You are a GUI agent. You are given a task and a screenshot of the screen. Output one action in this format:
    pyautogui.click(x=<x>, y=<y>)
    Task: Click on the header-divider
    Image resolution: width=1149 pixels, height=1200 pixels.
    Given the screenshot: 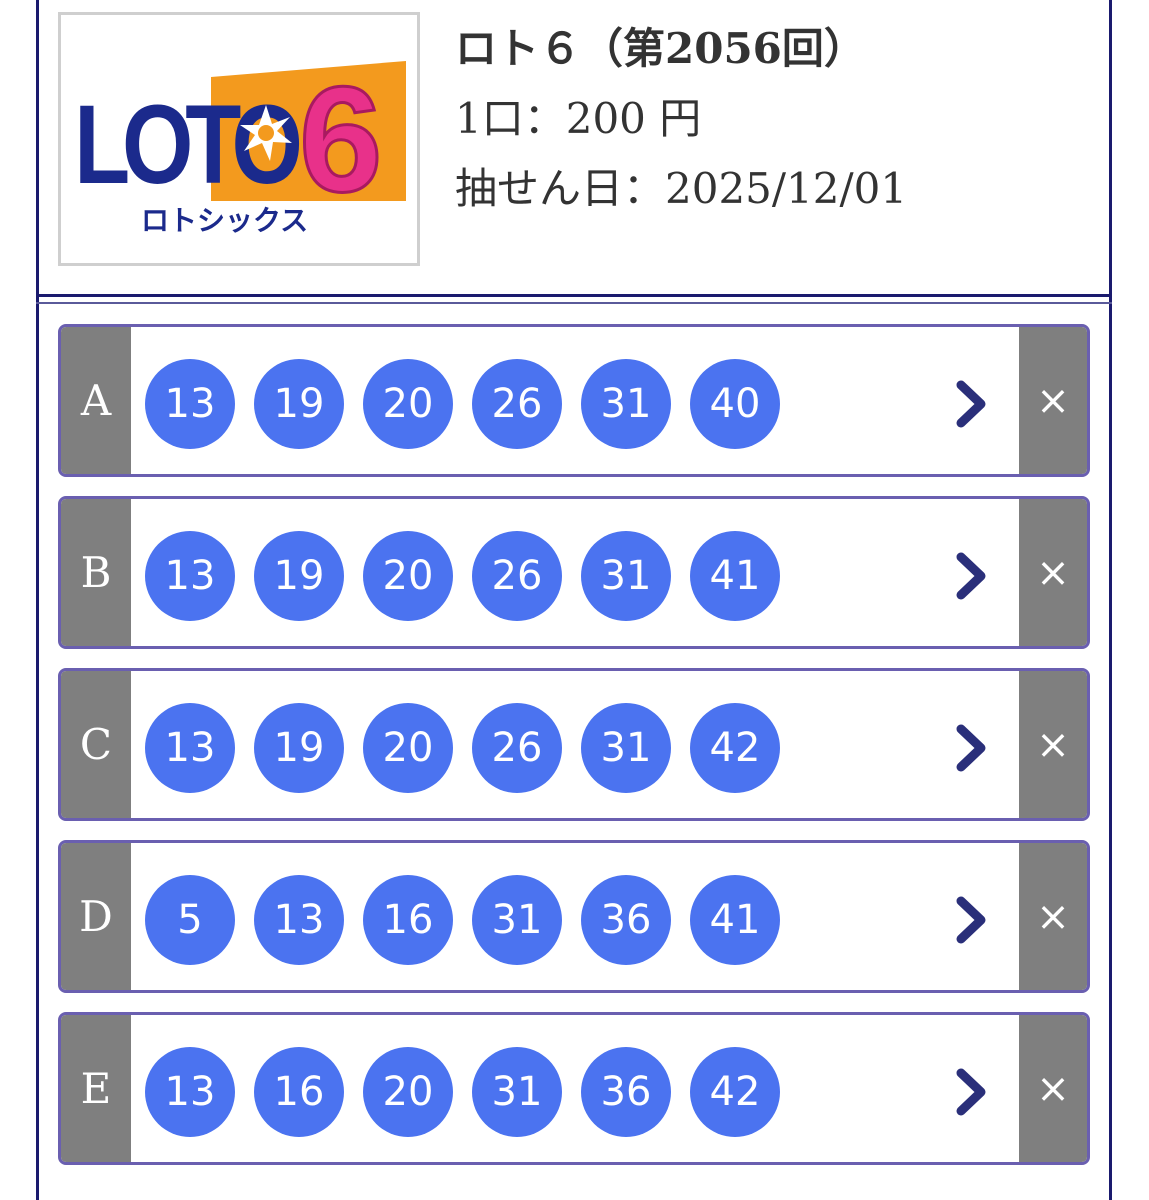 What is the action you would take?
    pyautogui.click(x=574, y=295)
    